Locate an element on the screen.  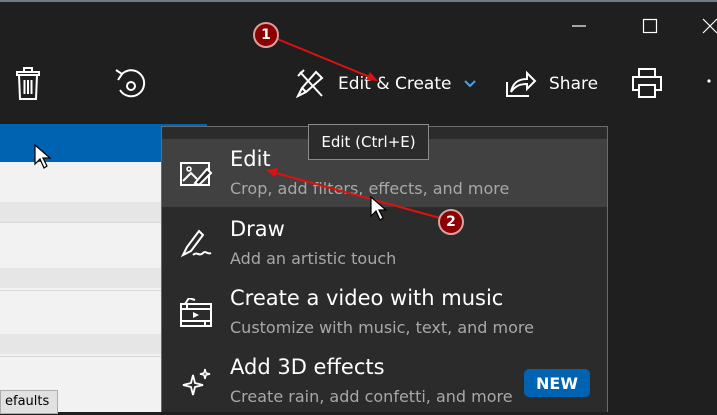
more-options-icon is located at coordinates (709, 81).